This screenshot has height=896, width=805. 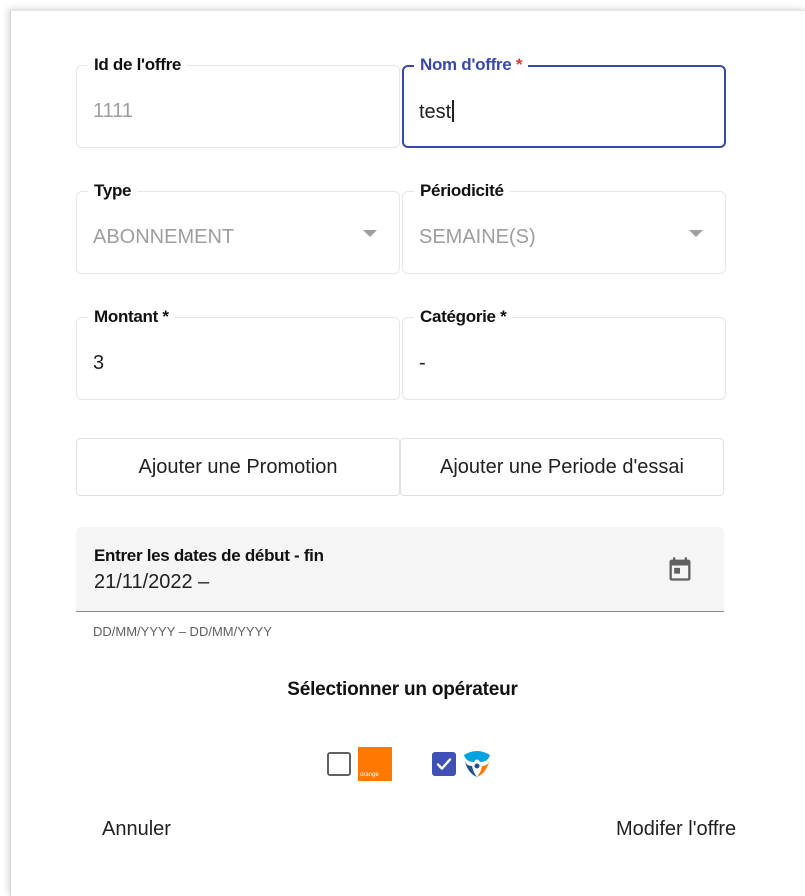 What do you see at coordinates (238, 227) in the screenshot?
I see `type-select: Type ABONNEMENT` at bounding box center [238, 227].